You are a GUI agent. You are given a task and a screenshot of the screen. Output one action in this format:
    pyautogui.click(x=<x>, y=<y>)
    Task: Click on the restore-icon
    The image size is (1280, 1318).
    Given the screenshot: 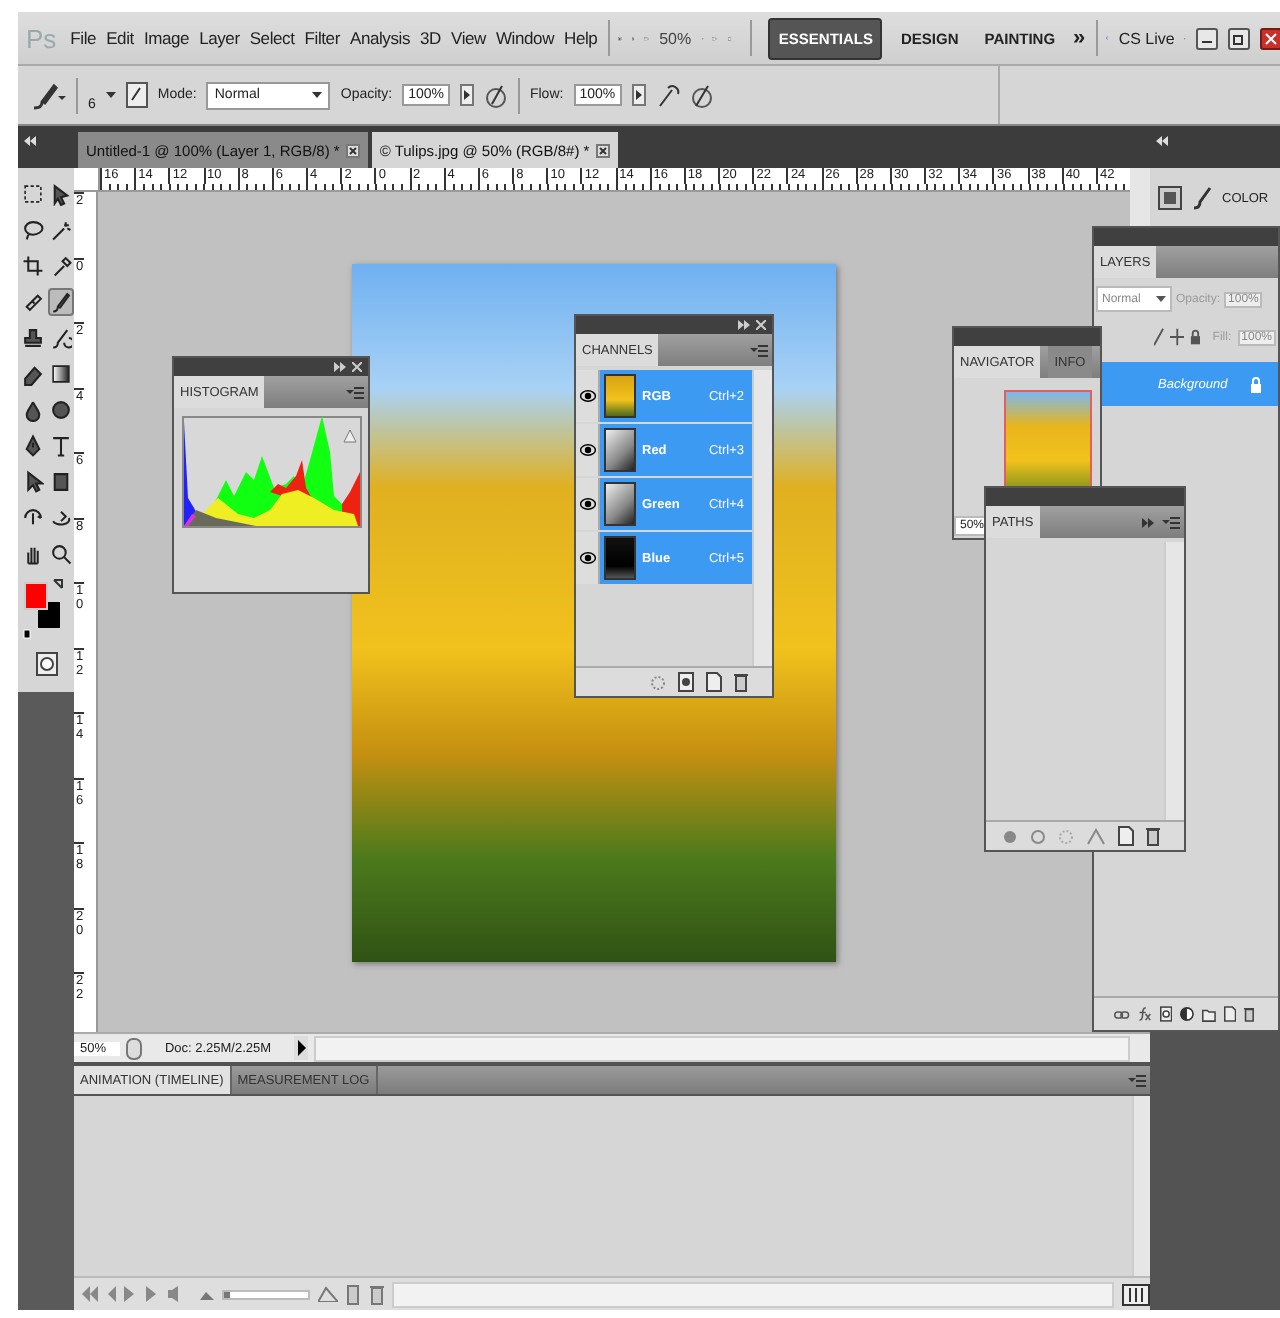 What is the action you would take?
    pyautogui.click(x=1239, y=38)
    